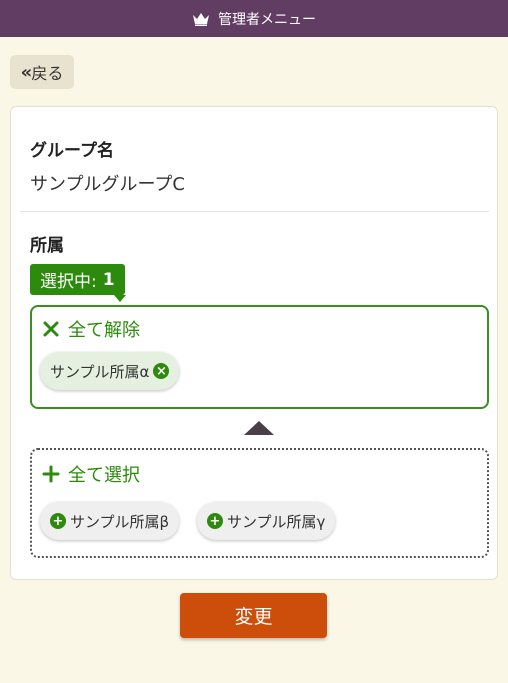 The width and height of the screenshot is (508, 683). Describe the element at coordinates (161, 371) in the screenshot. I see `remove-circle-icon: ×` at that location.